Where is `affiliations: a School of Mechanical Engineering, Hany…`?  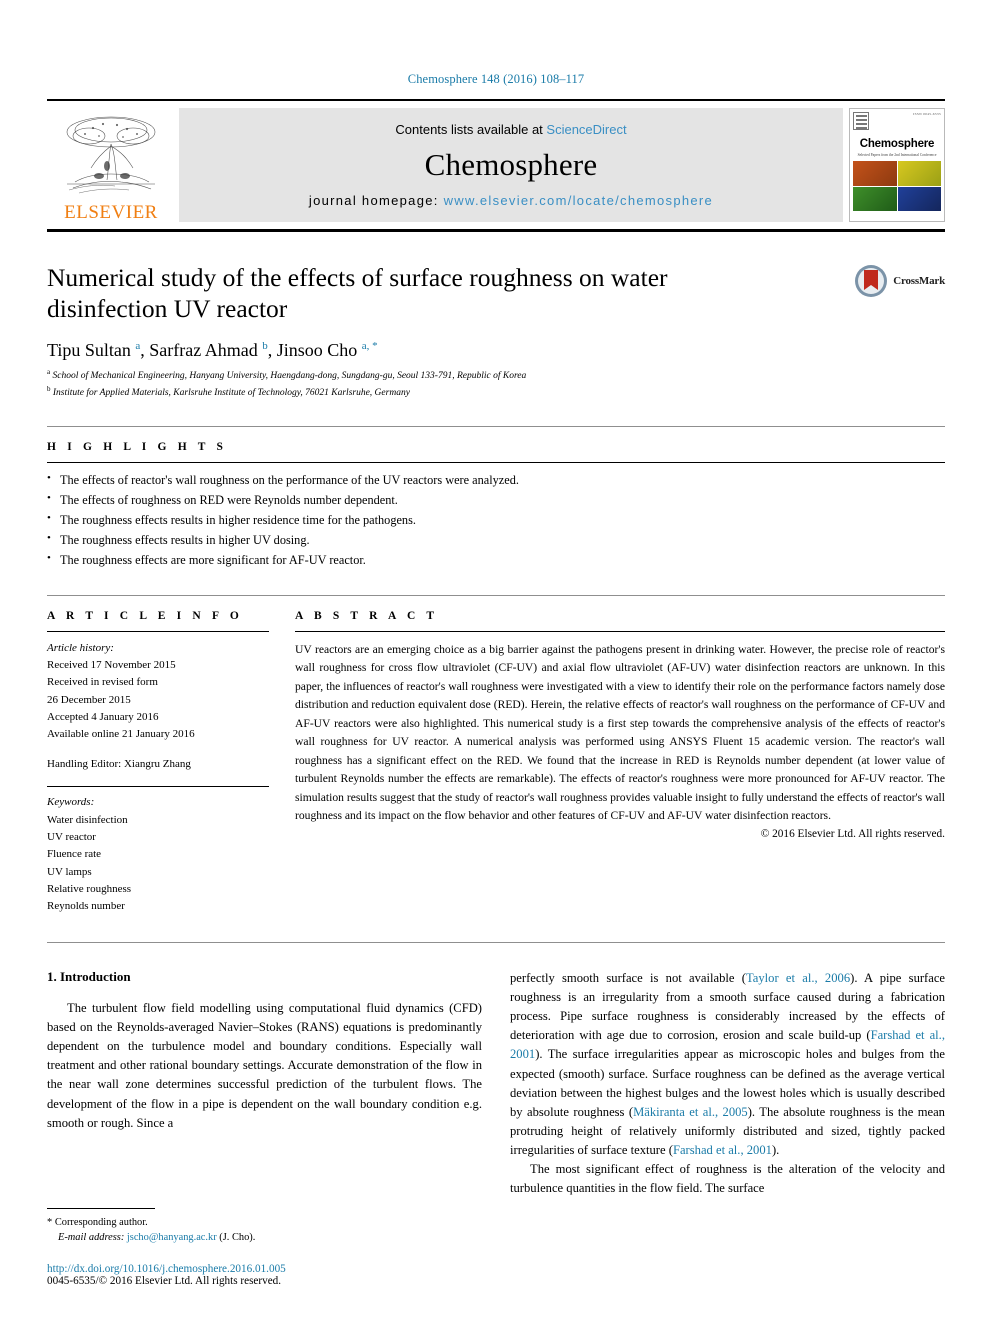
affiliations: a School of Mechanical Engineering, Hany… is located at coordinates (496, 383).